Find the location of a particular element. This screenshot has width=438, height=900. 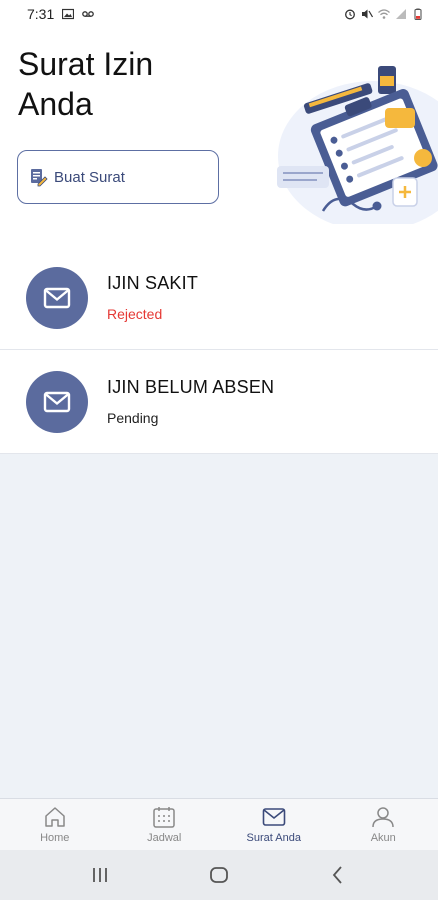

user-icon is located at coordinates (383, 816).